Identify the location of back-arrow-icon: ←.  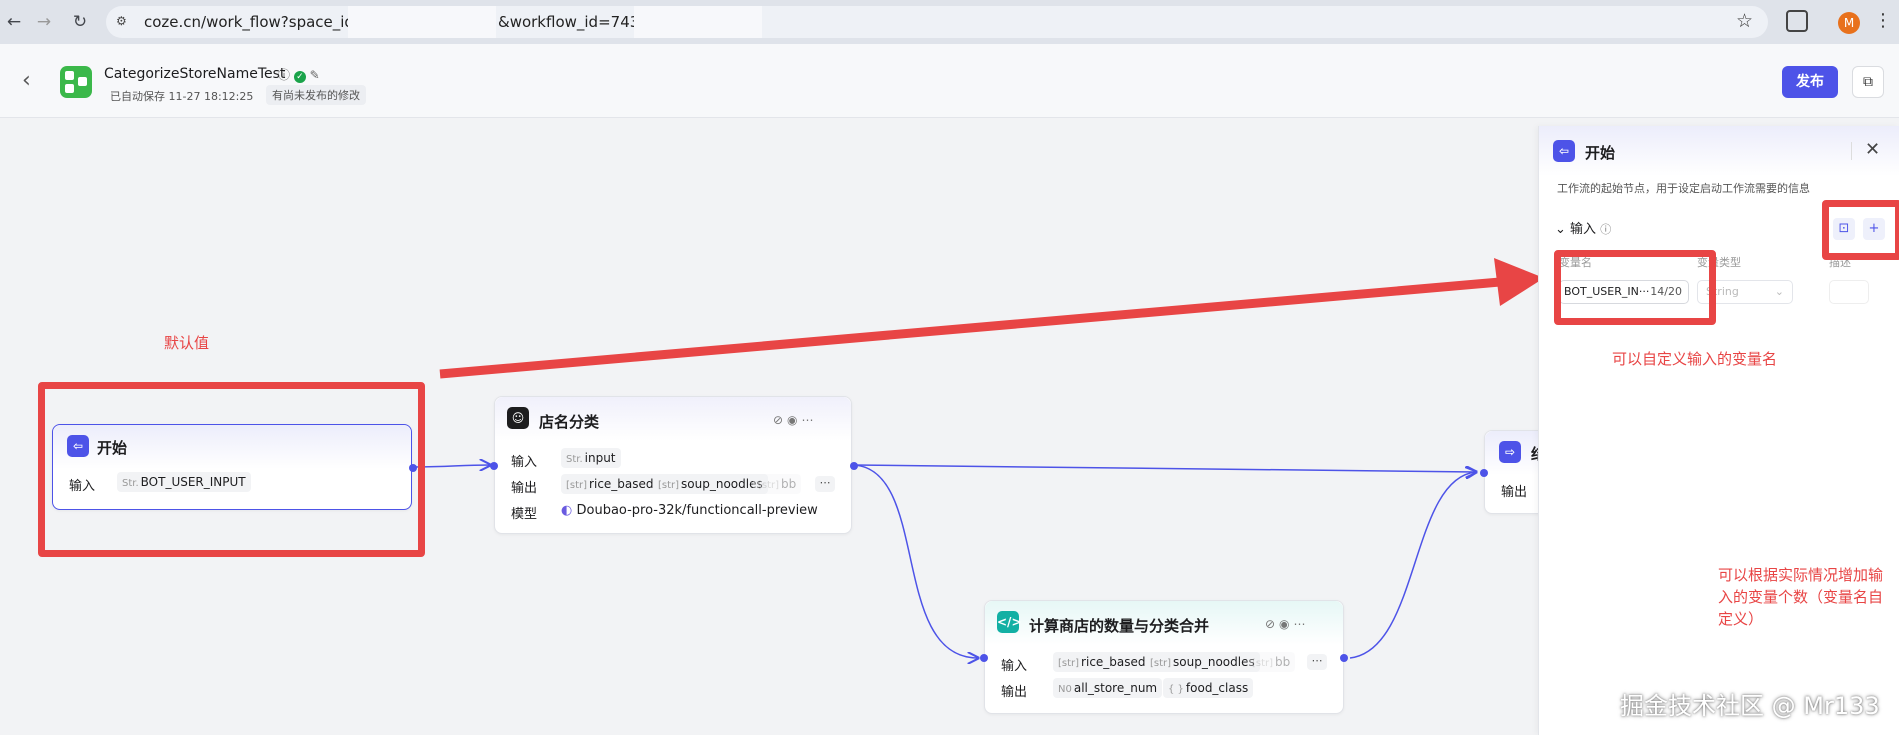
(14, 22).